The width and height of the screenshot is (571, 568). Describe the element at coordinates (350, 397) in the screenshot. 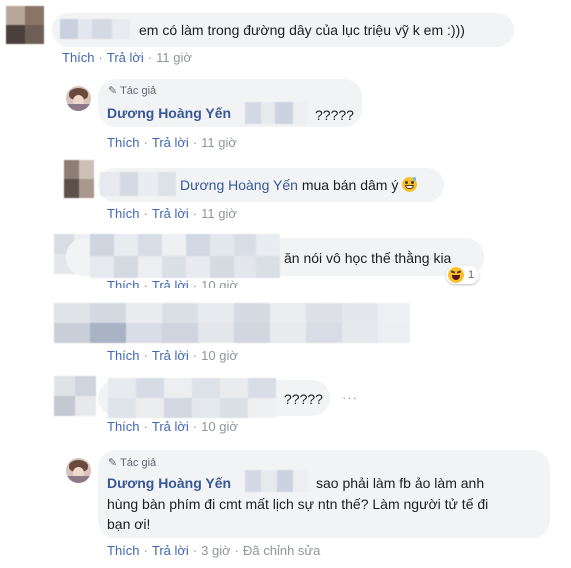

I see `more-options-icon: ···` at that location.